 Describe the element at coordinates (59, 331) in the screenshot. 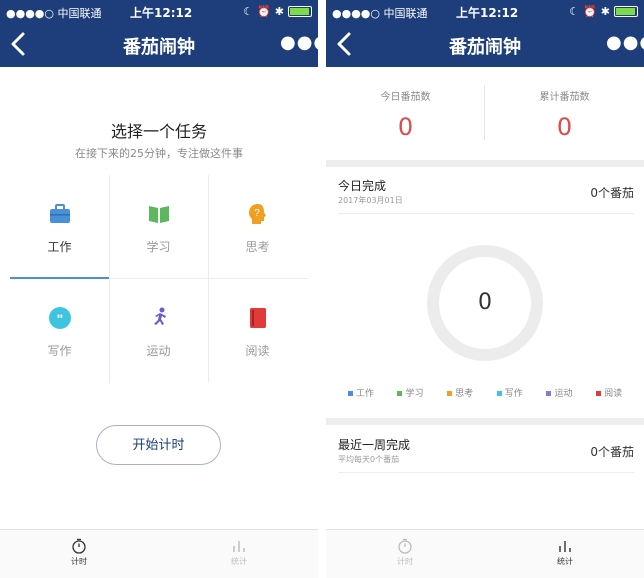

I see `task-write: " 写作` at that location.